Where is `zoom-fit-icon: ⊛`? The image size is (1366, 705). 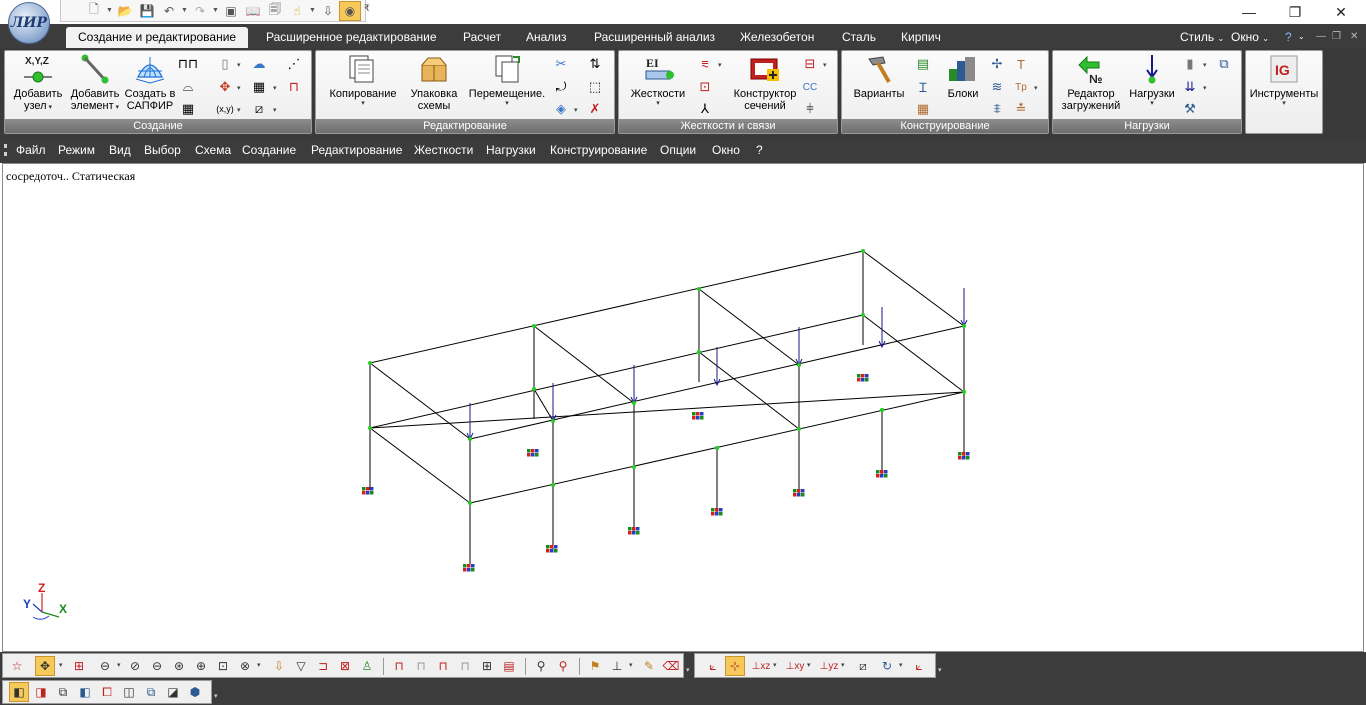 zoom-fit-icon: ⊛ is located at coordinates (179, 666).